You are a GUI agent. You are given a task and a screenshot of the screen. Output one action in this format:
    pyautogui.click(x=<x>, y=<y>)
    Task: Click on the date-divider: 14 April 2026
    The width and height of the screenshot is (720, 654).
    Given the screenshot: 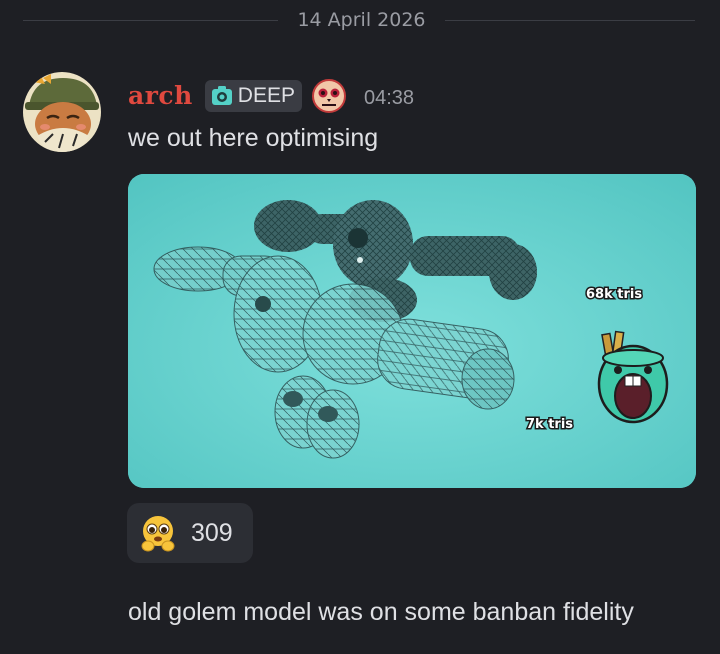 What is the action you would take?
    pyautogui.click(x=359, y=20)
    